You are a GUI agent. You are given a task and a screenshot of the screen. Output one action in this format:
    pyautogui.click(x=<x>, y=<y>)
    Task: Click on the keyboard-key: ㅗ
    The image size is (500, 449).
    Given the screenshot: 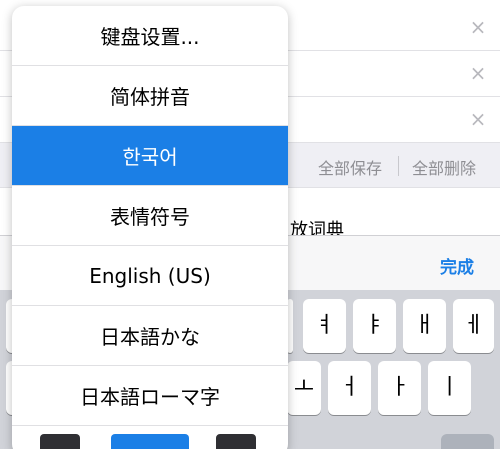 What is the action you would take?
    pyautogui.click(x=304, y=388)
    